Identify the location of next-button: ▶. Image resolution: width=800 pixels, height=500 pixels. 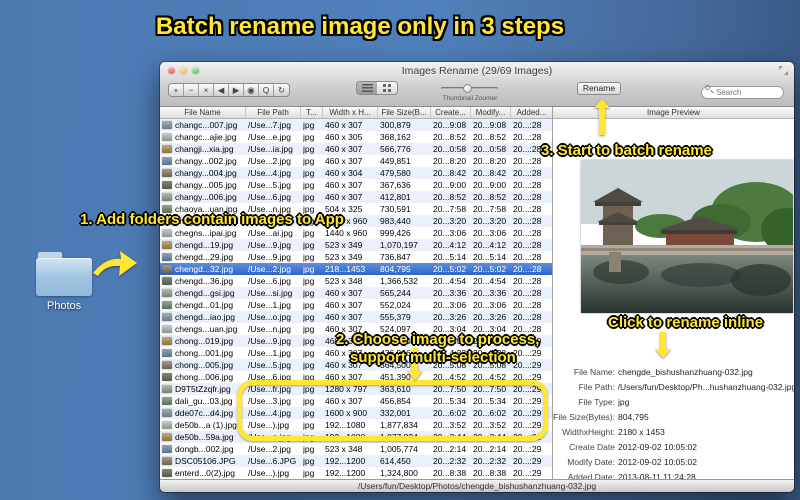
(236, 90).